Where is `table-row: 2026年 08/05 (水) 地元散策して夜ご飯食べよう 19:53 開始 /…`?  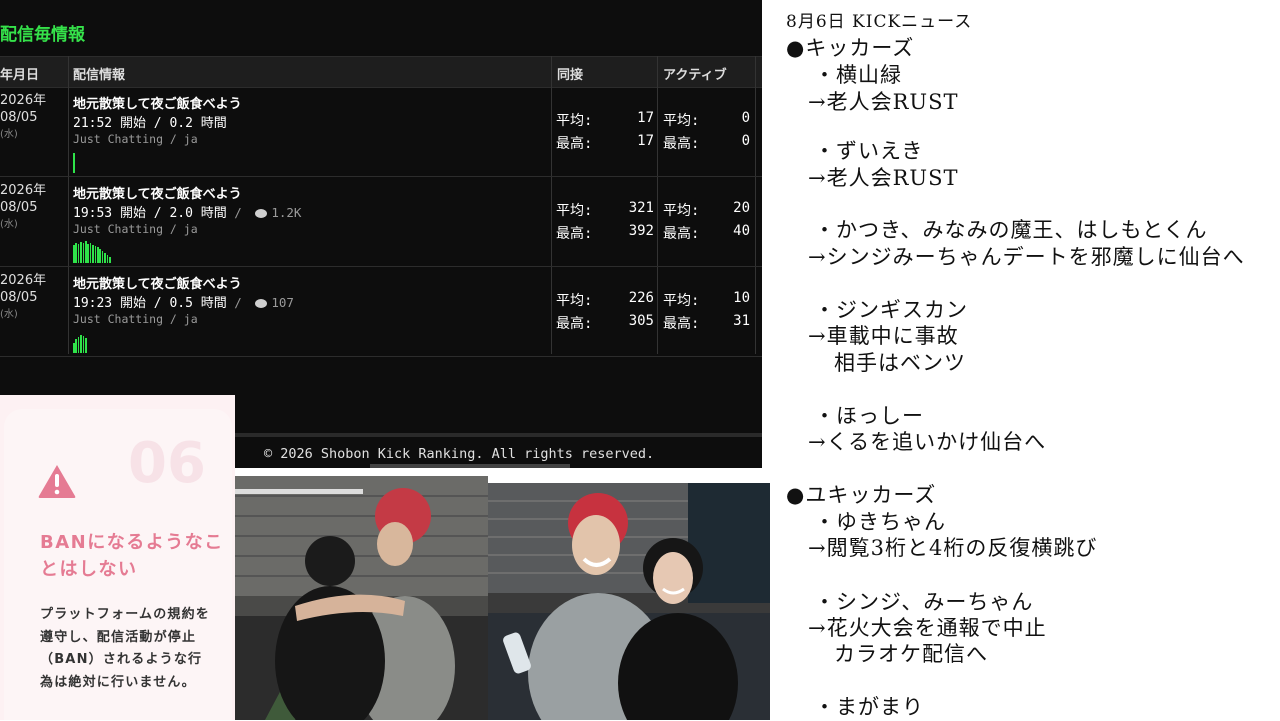
table-row: 2026年 08/05 (水) 地元散策して夜ご飯食べよう 19:53 開始 /… is located at coordinates (381, 222).